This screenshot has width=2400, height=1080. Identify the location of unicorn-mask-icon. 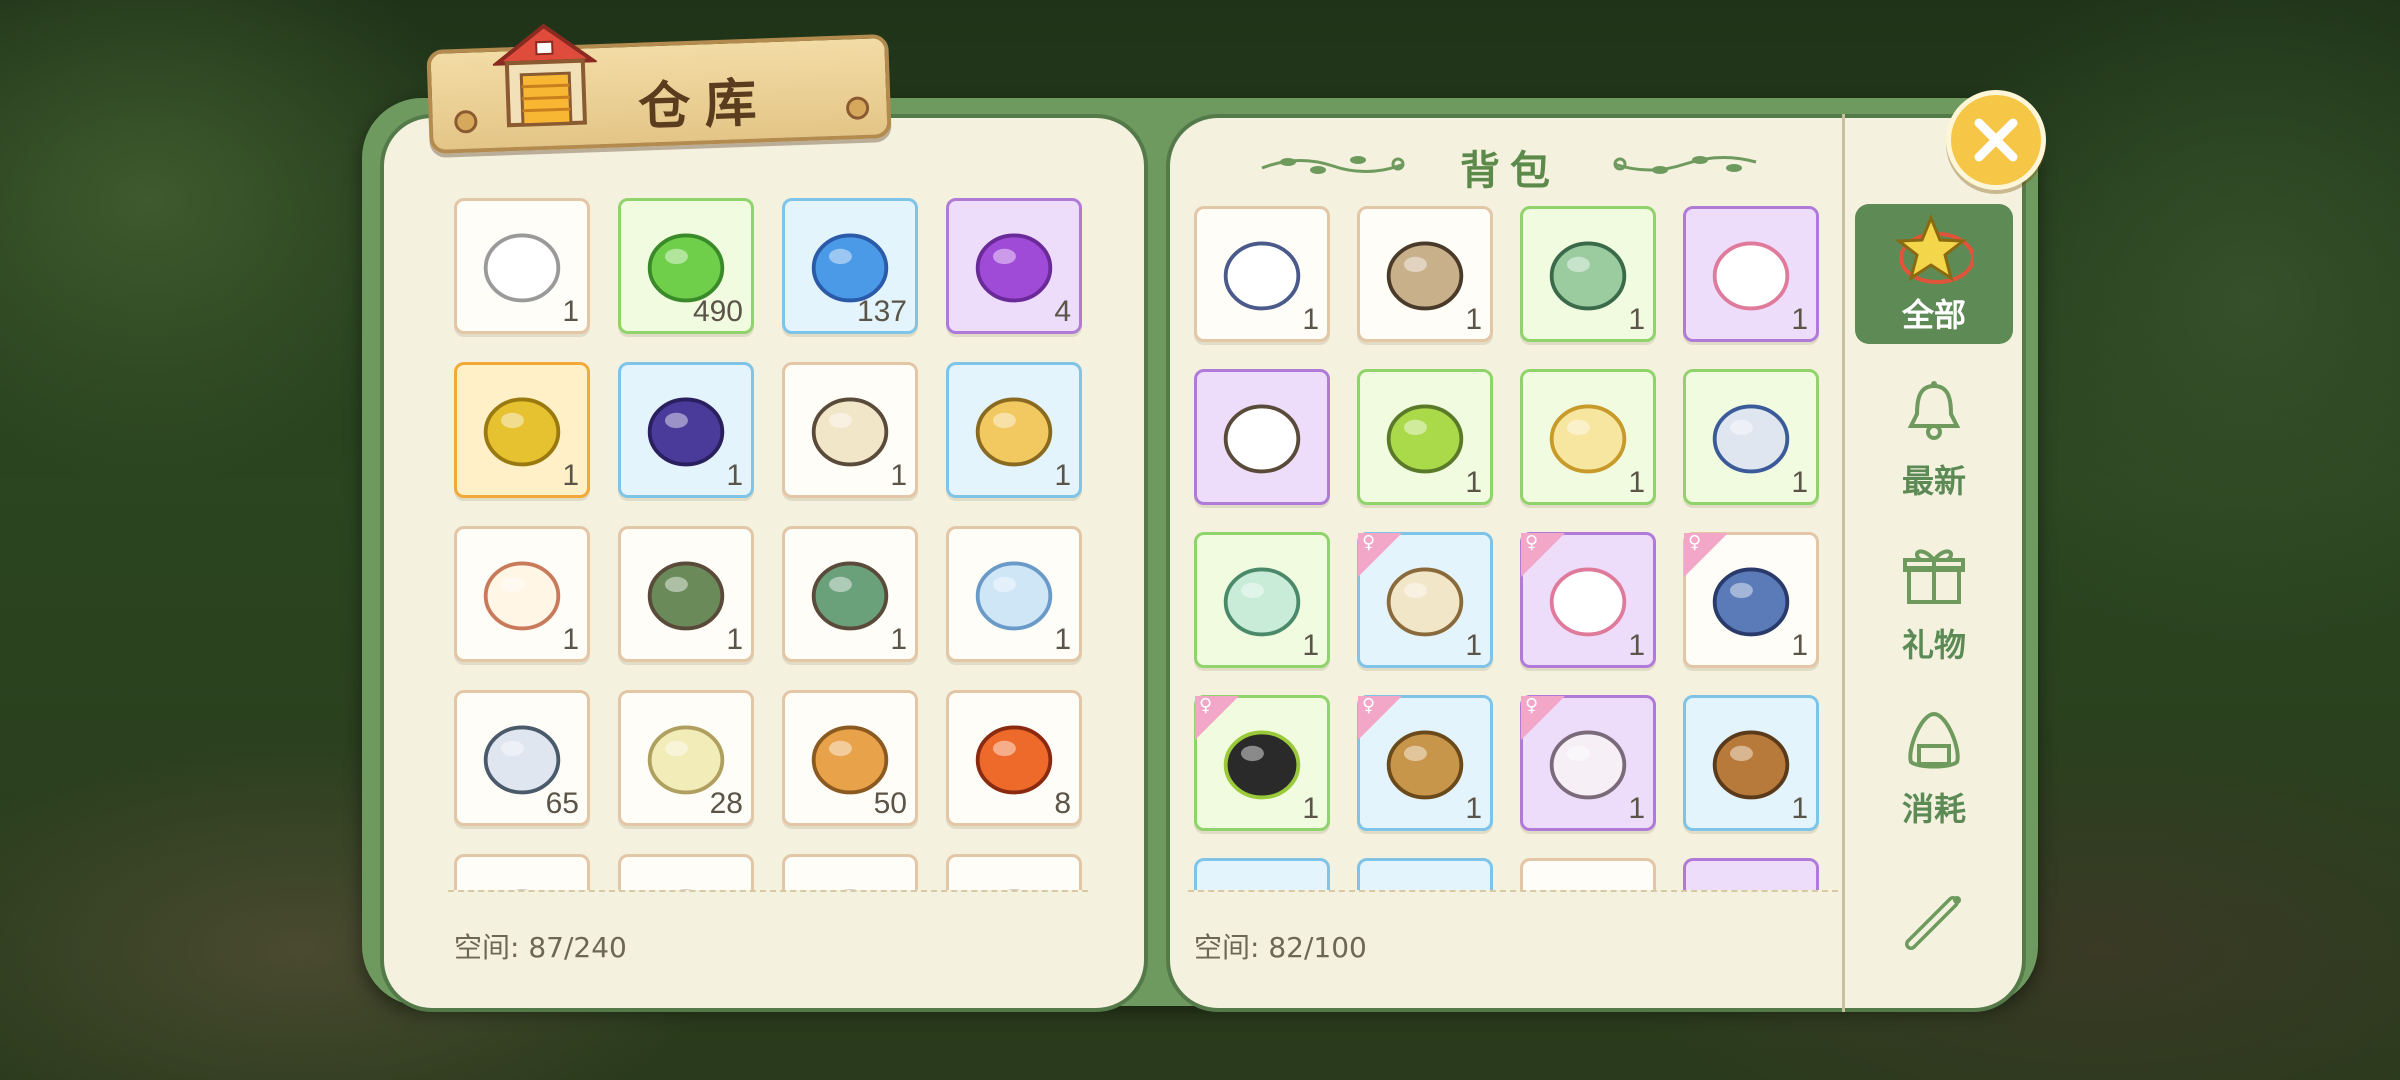
(1262, 439).